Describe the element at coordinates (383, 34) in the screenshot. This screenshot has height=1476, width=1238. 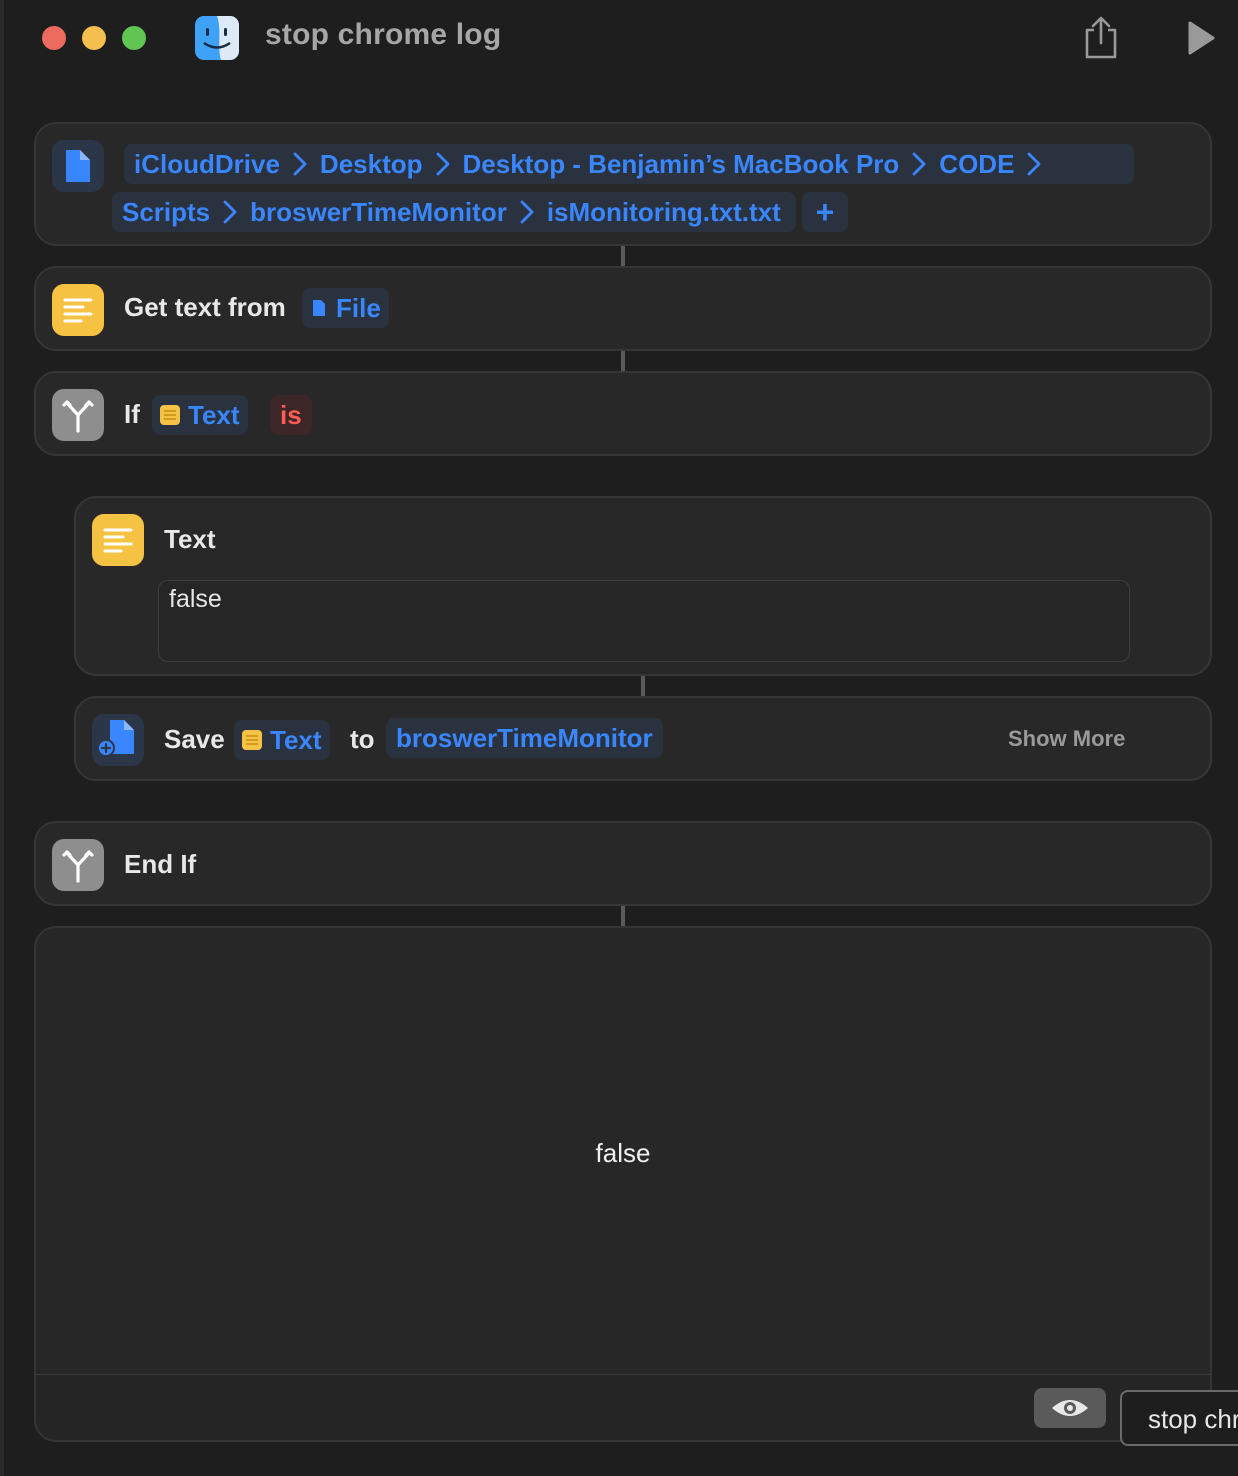
I see `window-title: stop chrome log` at that location.